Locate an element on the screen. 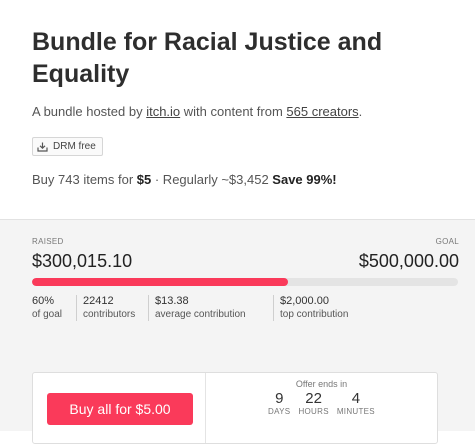 Image resolution: width=475 pixels, height=444 pixels. save-text: Save 99%! is located at coordinates (304, 179).